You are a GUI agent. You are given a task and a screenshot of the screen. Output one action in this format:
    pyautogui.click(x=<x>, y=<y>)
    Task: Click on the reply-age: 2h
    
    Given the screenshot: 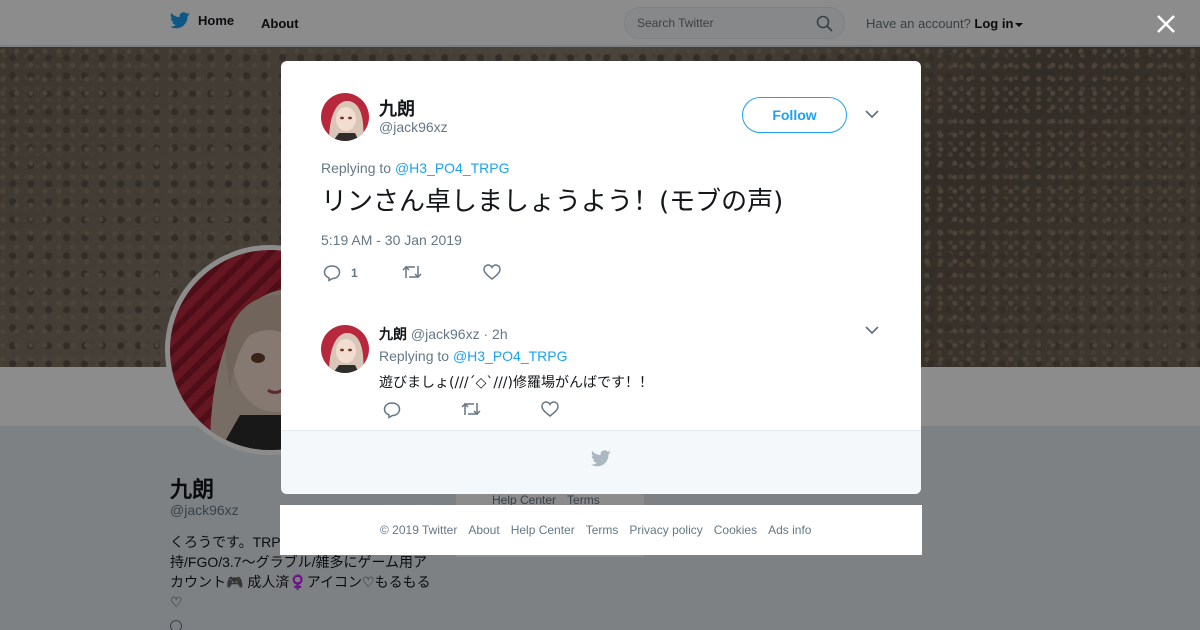 What is the action you would take?
    pyautogui.click(x=500, y=334)
    